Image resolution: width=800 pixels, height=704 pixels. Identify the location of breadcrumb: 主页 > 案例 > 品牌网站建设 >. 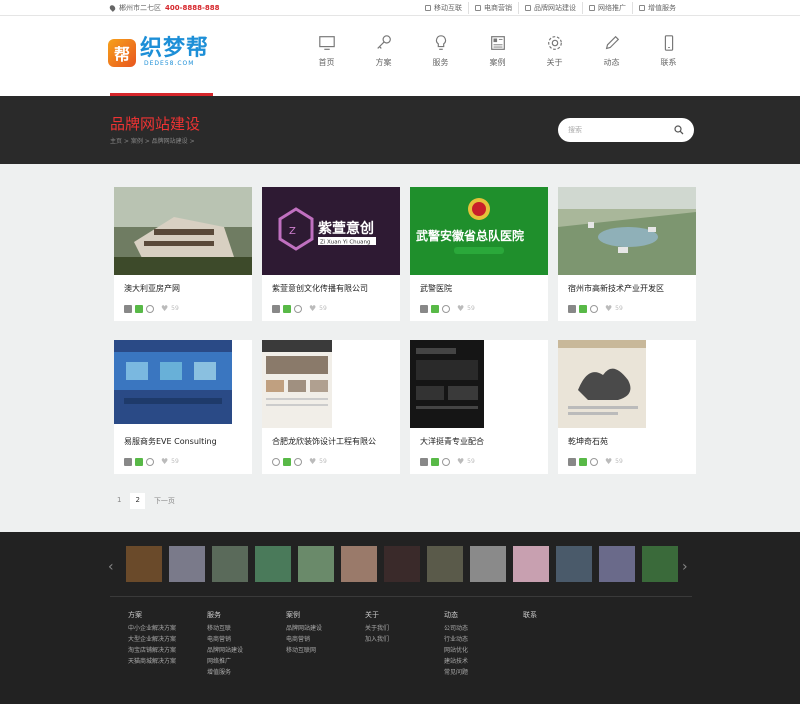
(152, 140).